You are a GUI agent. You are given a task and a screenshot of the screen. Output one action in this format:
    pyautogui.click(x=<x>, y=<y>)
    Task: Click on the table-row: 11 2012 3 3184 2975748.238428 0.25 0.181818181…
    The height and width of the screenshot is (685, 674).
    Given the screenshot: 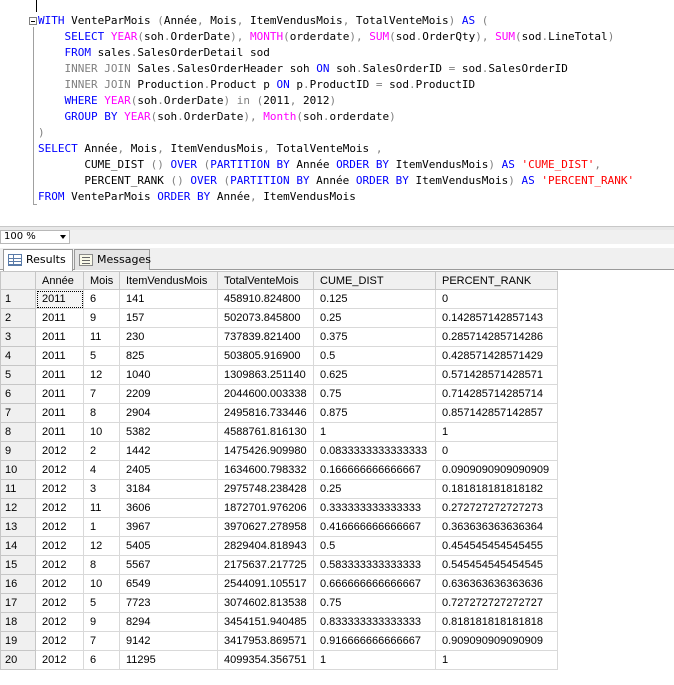 What is the action you would take?
    pyautogui.click(x=279, y=489)
    